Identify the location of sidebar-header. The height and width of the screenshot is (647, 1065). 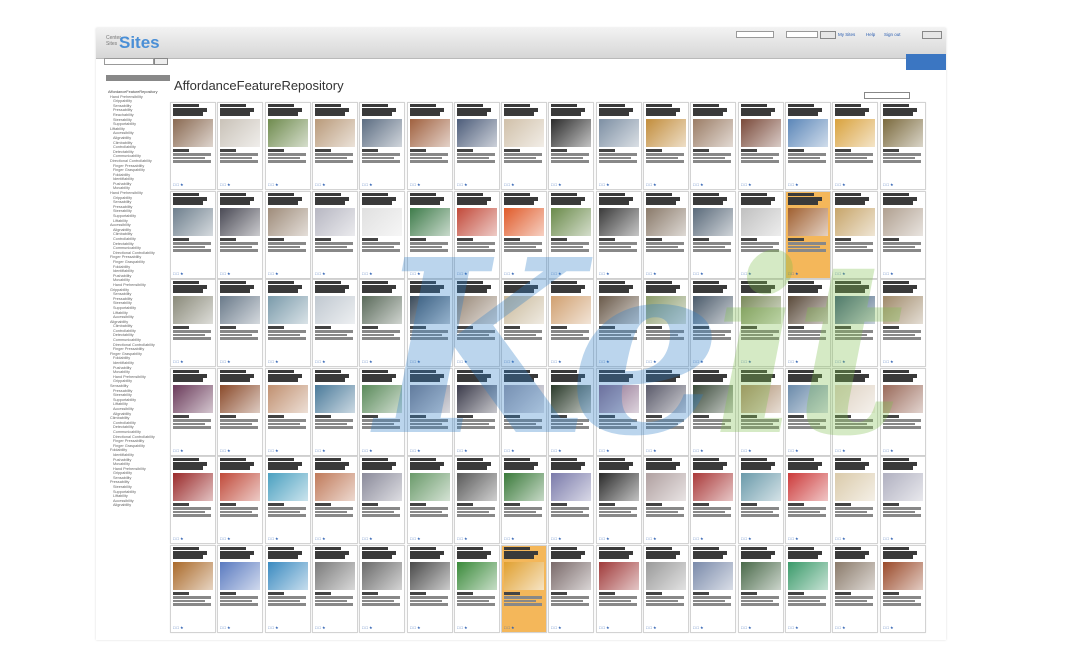
(138, 78).